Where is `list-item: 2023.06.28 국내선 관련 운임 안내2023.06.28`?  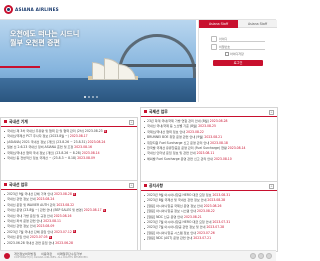 list-item: 2023.06.28 국내선 관련 운임 안내2023.06.28 is located at coordinates (69, 243).